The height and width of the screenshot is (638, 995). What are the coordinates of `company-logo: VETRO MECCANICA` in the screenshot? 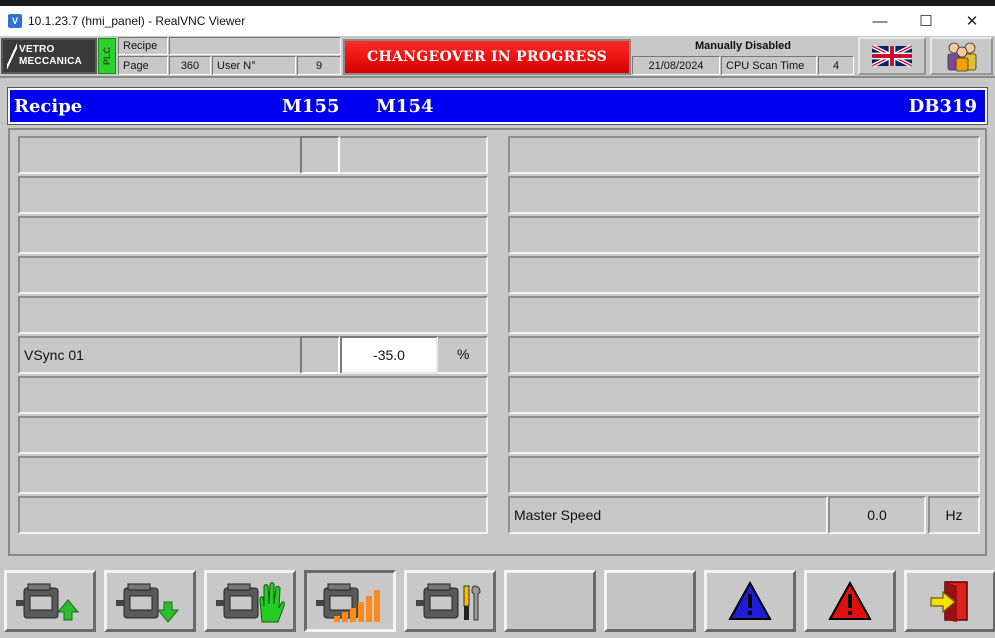 It's located at (49, 56).